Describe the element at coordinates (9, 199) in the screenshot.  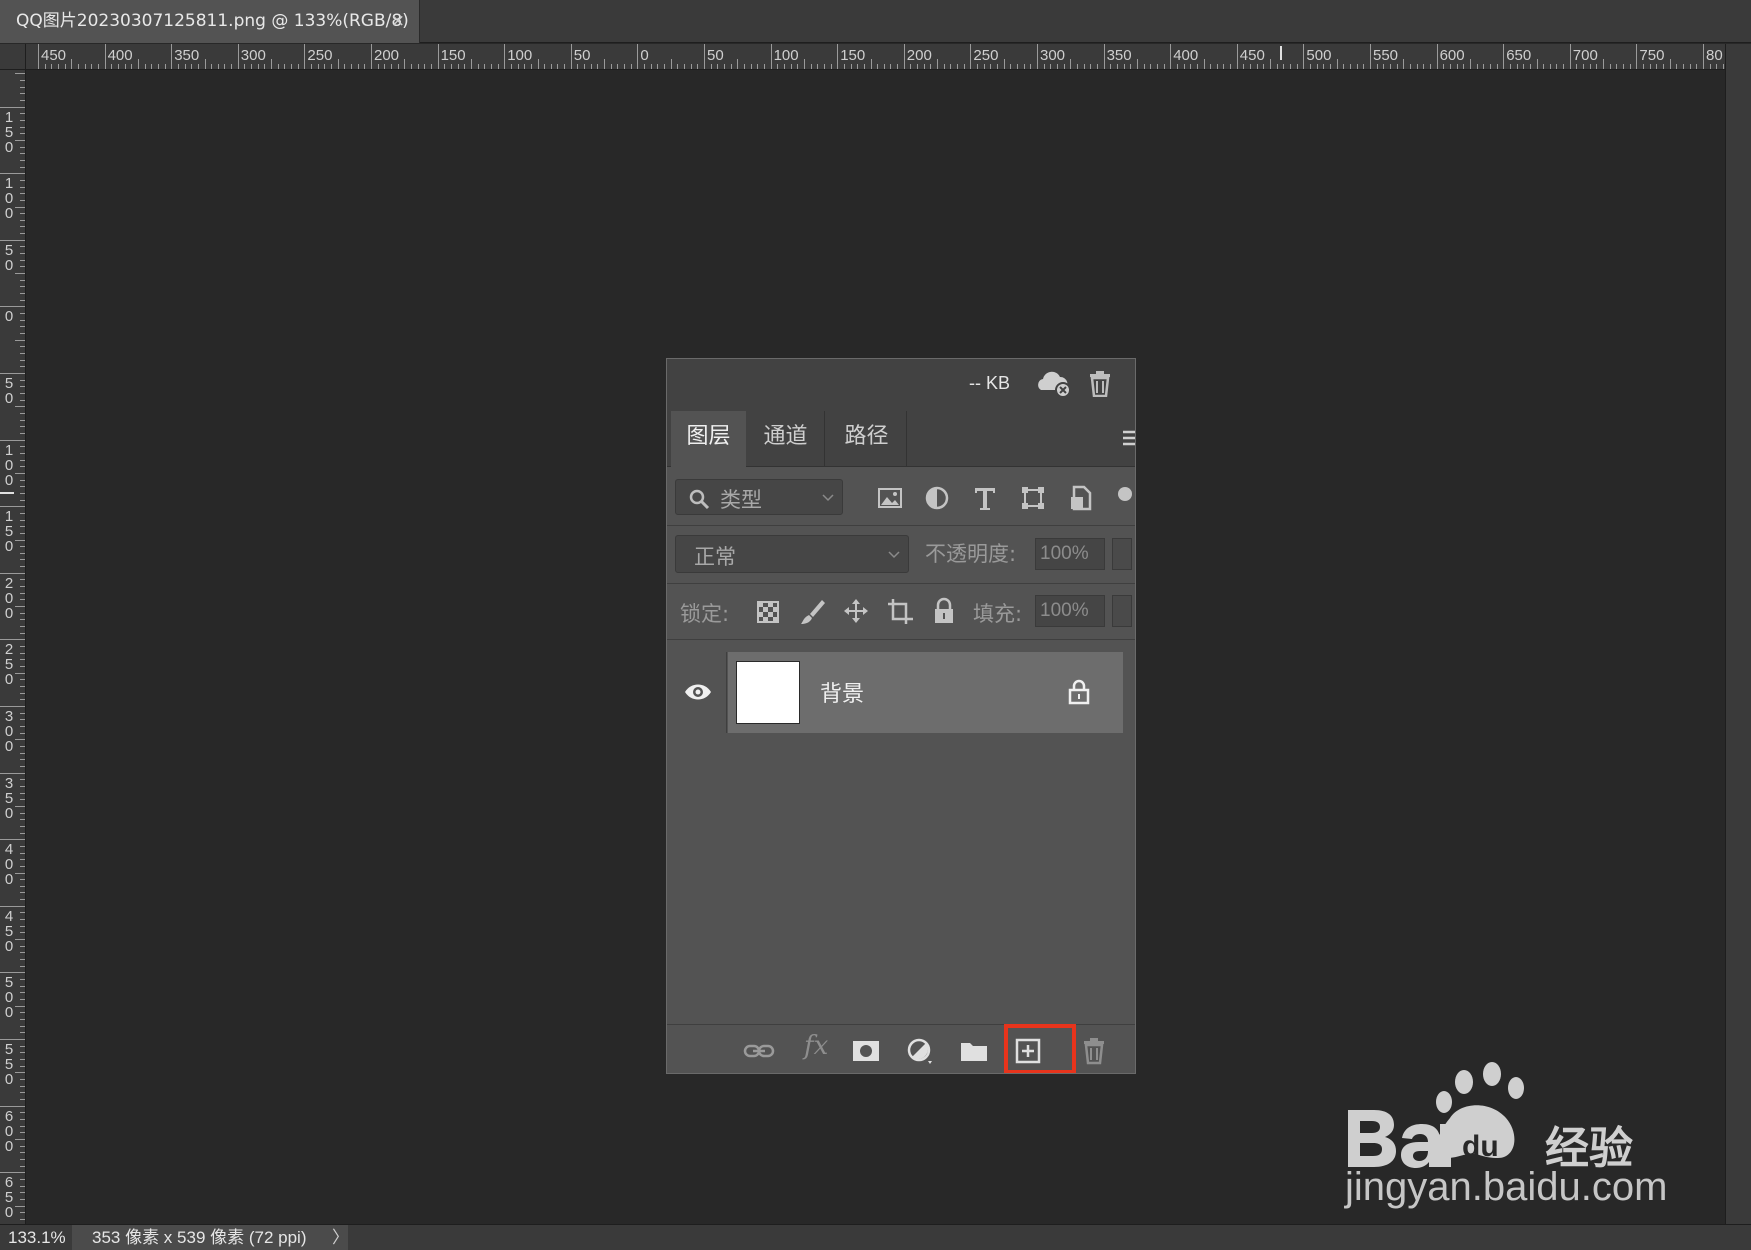
I see `ruler-label: 100` at that location.